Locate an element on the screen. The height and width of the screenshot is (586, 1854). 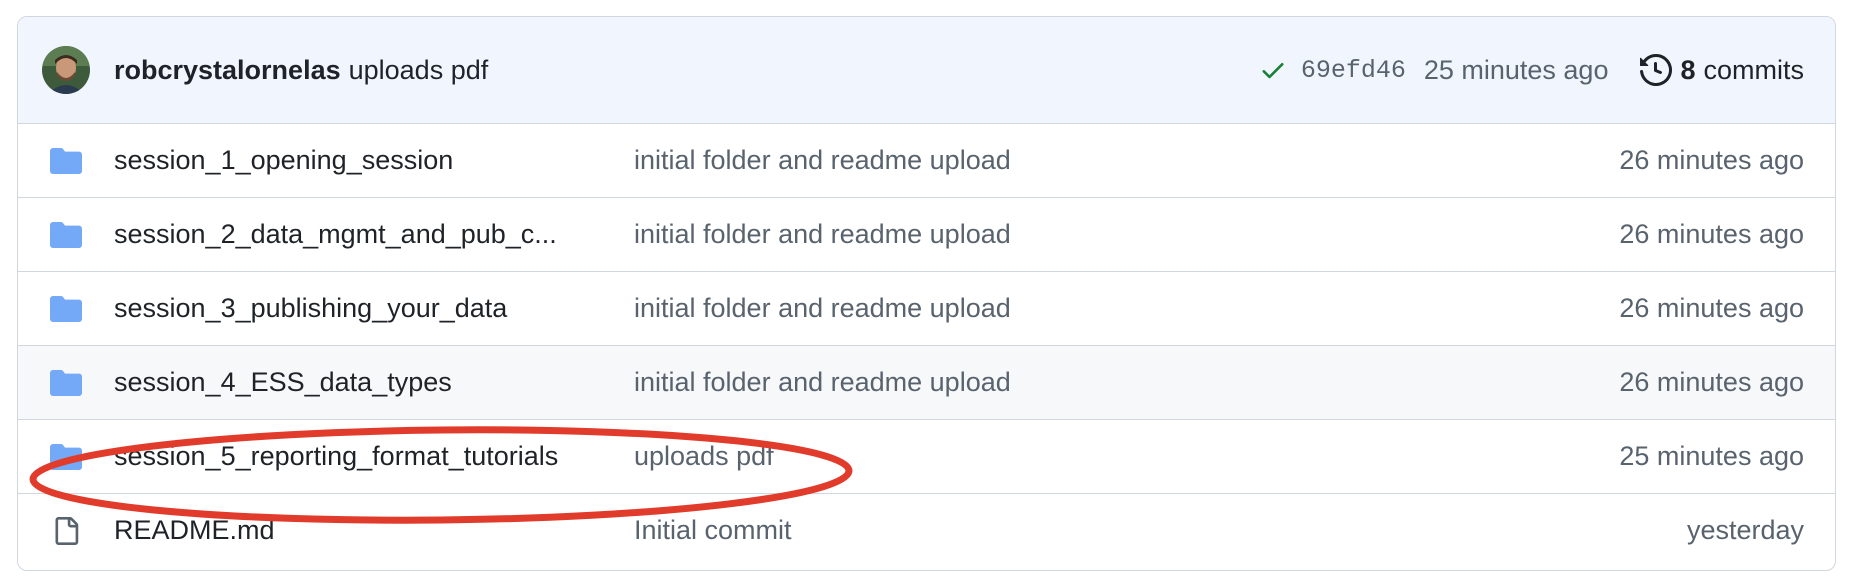
last-commit-message: uploads pdf is located at coordinates (1126, 456).